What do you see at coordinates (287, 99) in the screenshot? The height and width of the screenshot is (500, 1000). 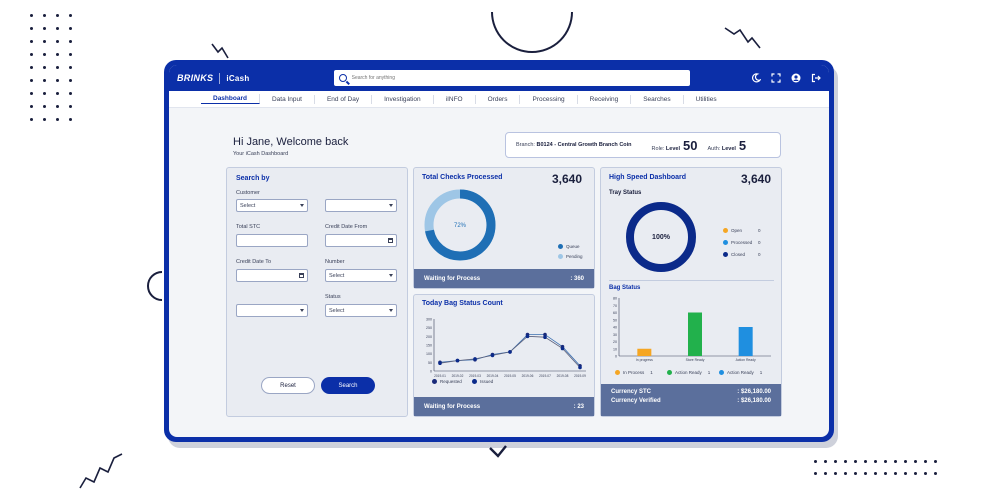 I see `nav-item-data-input: Data Input` at bounding box center [287, 99].